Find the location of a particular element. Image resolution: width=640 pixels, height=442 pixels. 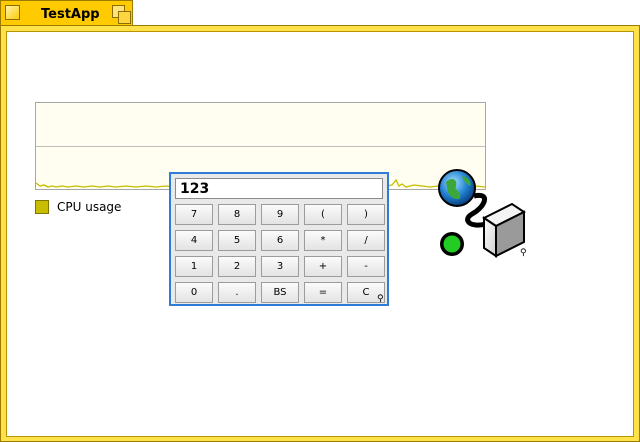

key-1: 1 is located at coordinates (194, 266).